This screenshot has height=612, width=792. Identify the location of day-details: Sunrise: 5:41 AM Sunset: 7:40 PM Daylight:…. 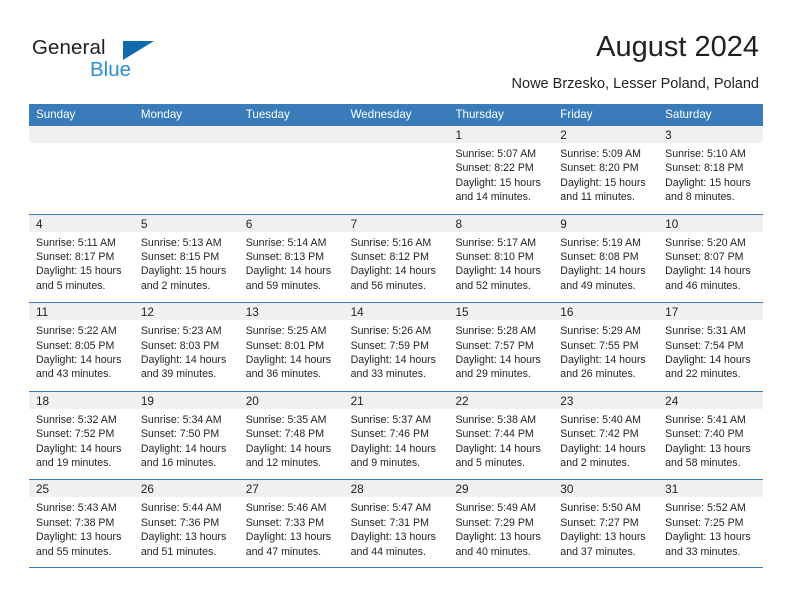
(710, 440).